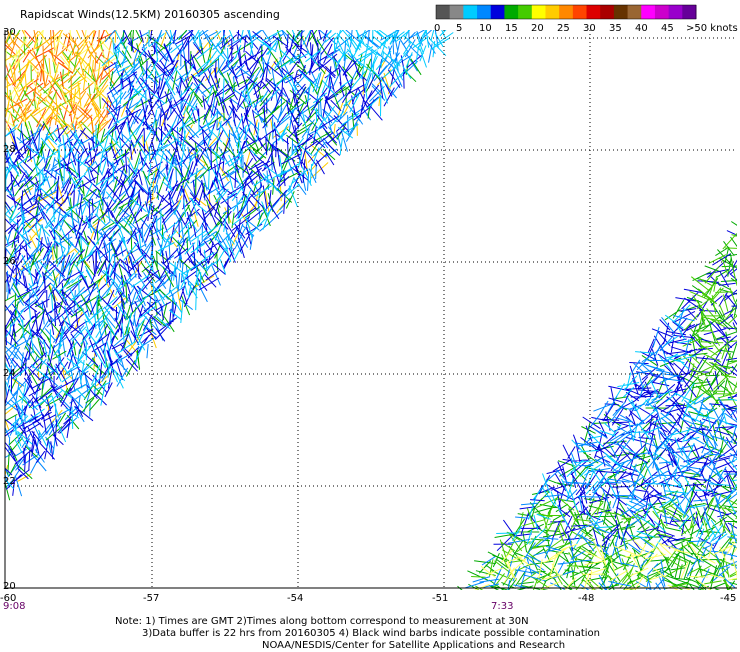 This screenshot has height=652, width=740. I want to click on legend-label: 0, so click(437, 28).